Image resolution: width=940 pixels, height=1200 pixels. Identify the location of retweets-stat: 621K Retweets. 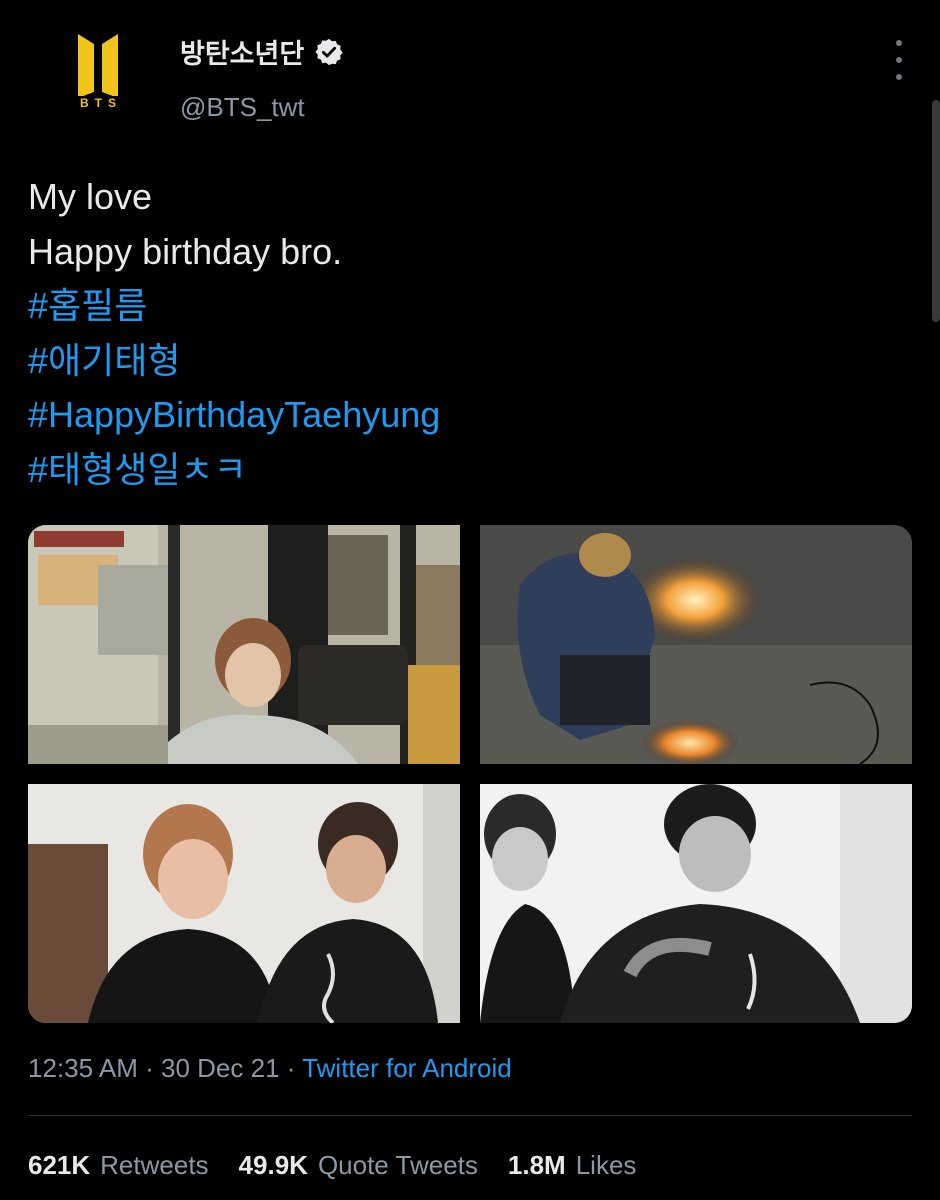
(118, 1165).